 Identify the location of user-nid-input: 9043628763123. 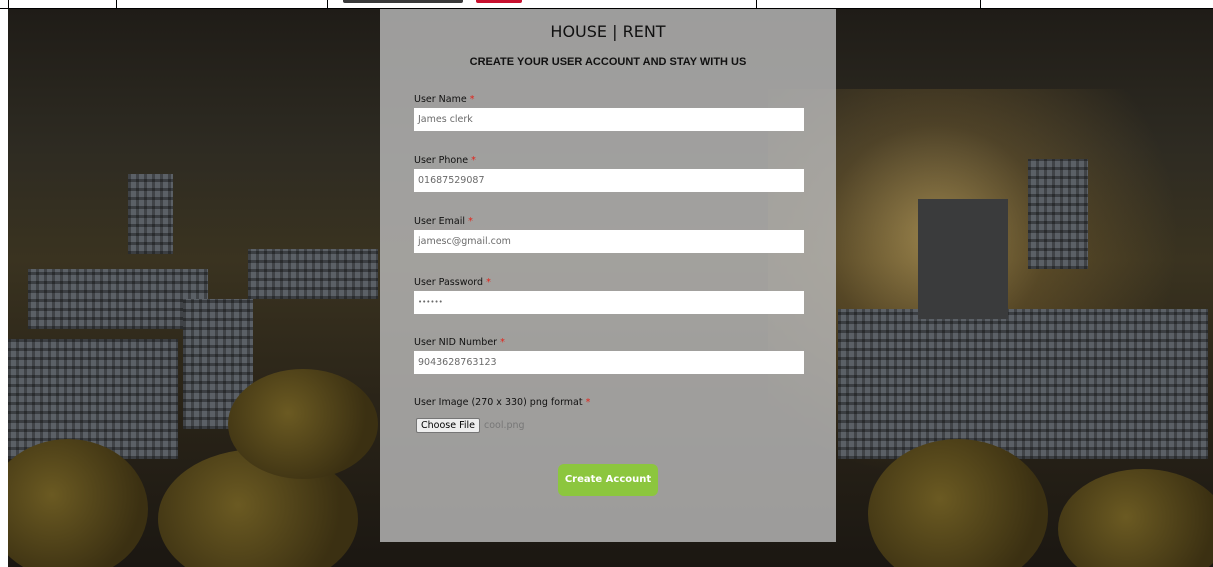
(609, 362).